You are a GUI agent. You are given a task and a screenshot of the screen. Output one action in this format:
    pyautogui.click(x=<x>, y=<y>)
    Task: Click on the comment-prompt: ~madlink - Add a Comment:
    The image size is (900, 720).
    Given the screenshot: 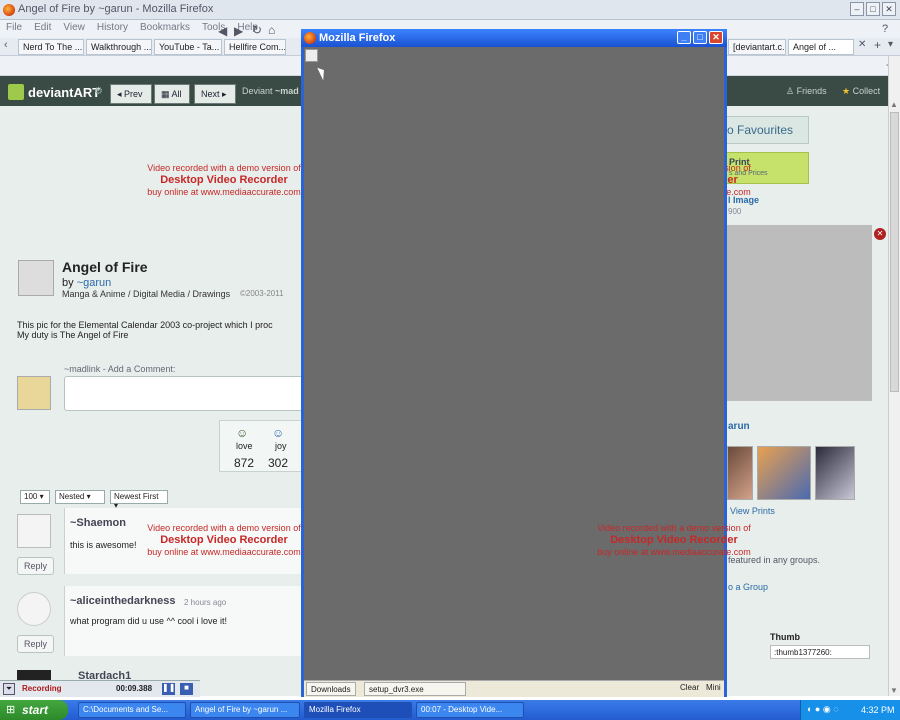 What is the action you would take?
    pyautogui.click(x=120, y=369)
    